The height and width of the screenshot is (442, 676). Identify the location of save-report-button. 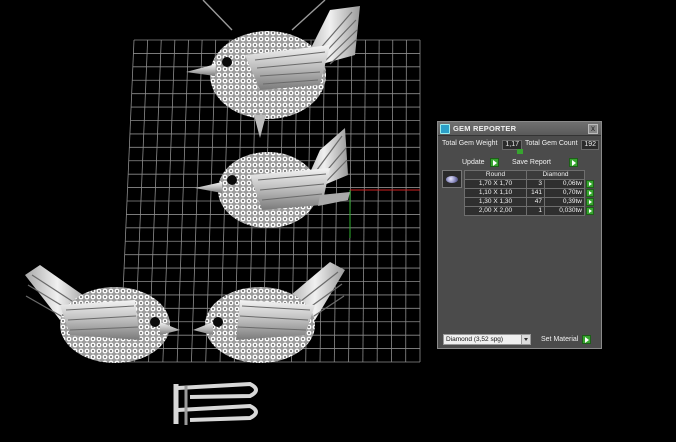
(573, 162).